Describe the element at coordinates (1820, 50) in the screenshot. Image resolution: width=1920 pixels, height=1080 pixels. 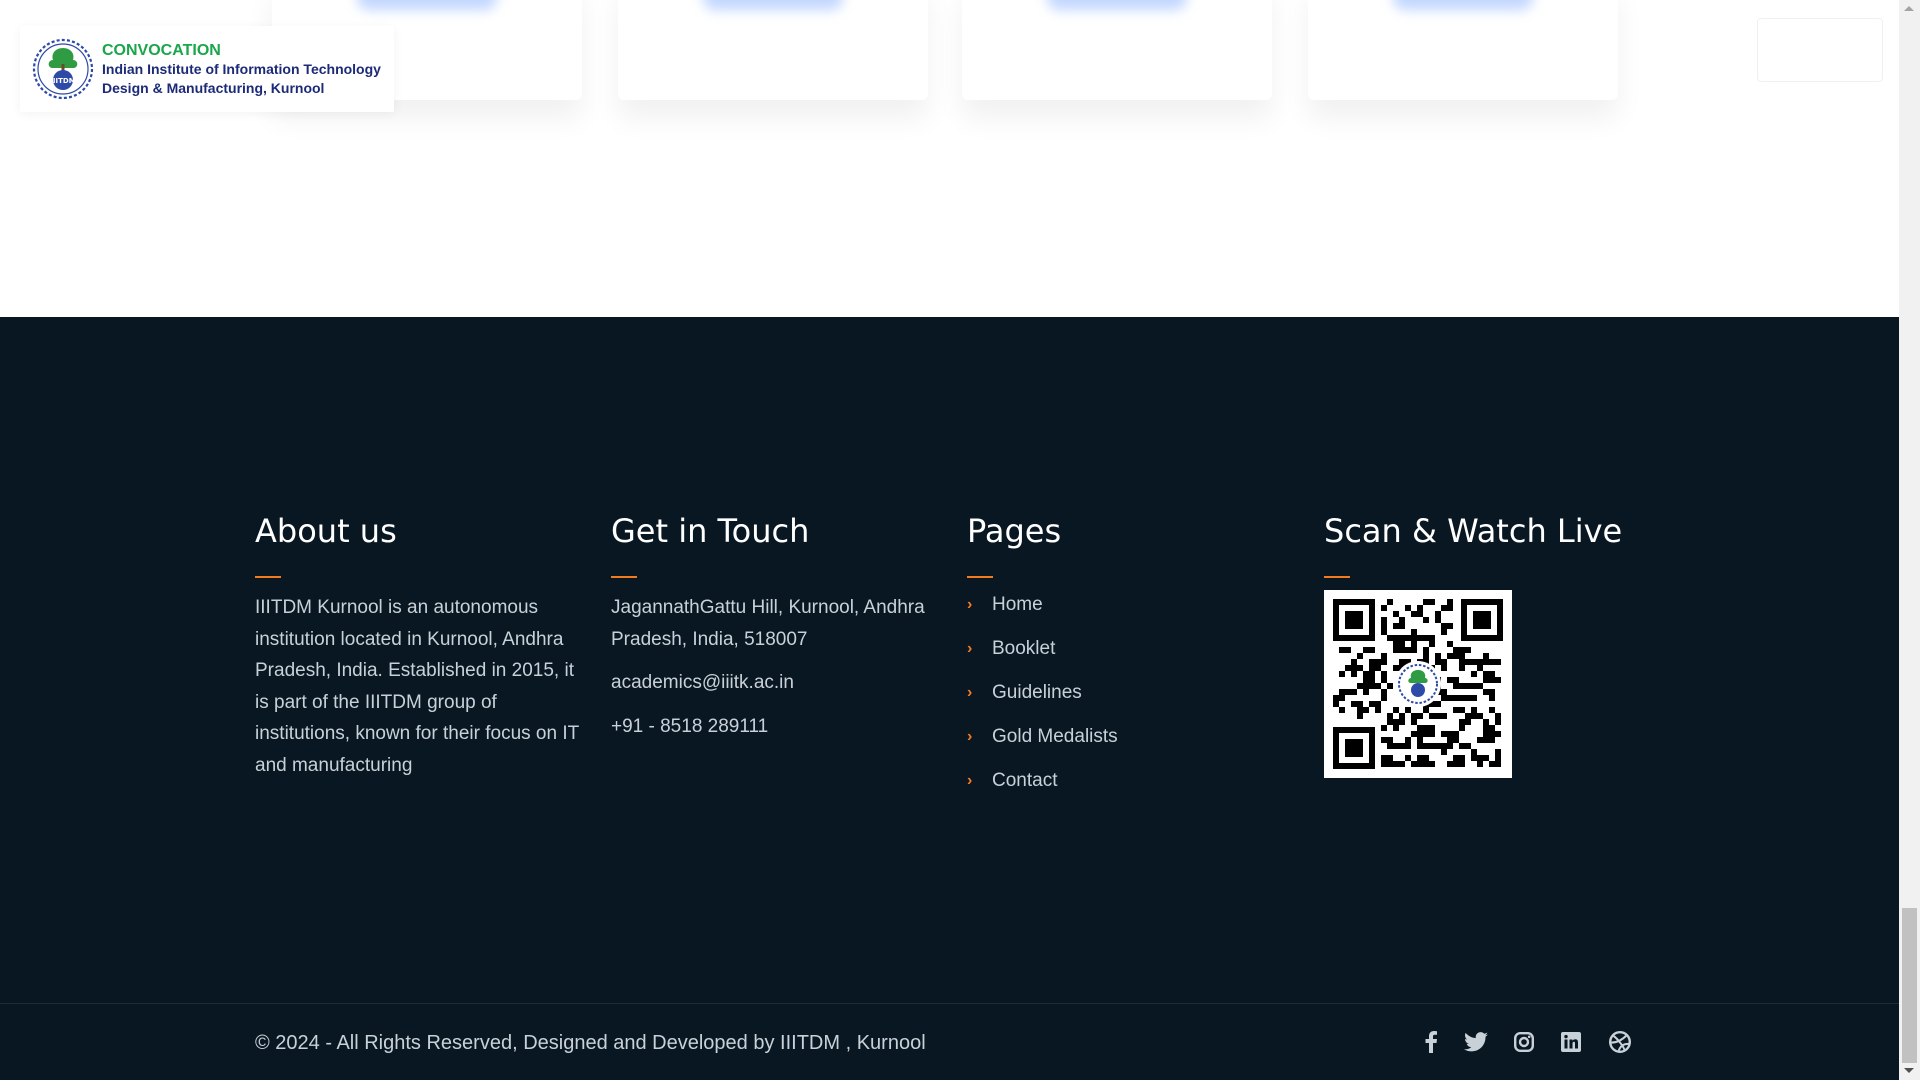
I see `nav-action-button` at that location.